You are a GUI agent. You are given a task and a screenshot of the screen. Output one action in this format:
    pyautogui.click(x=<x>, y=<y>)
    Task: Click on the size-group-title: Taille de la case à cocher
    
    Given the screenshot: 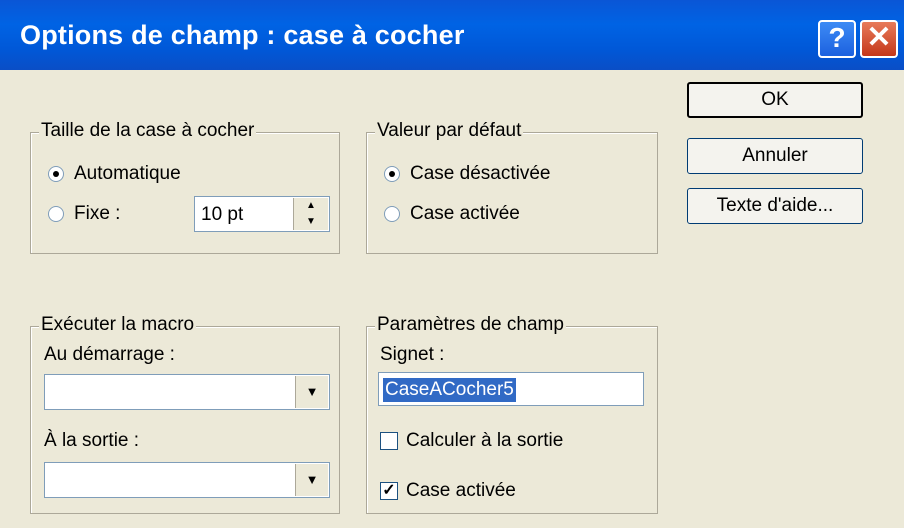 What is the action you would take?
    pyautogui.click(x=148, y=131)
    